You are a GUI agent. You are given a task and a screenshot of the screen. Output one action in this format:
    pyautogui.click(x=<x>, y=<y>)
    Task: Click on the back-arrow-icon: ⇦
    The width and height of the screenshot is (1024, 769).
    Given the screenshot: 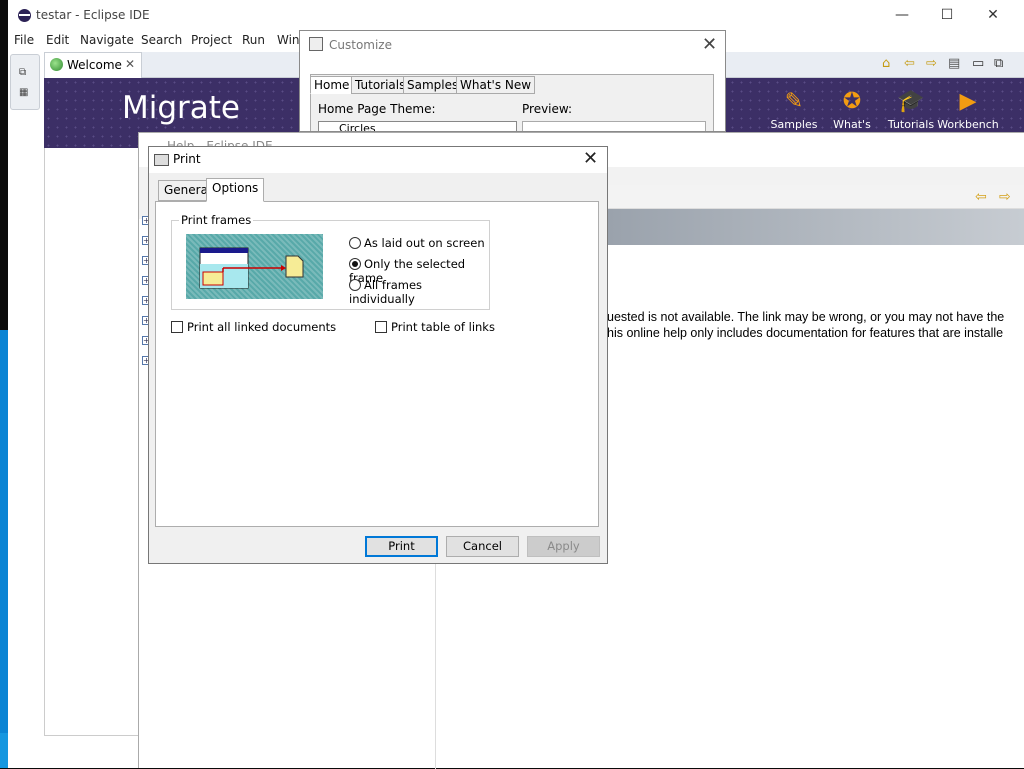 What is the action you would take?
    pyautogui.click(x=909, y=63)
    